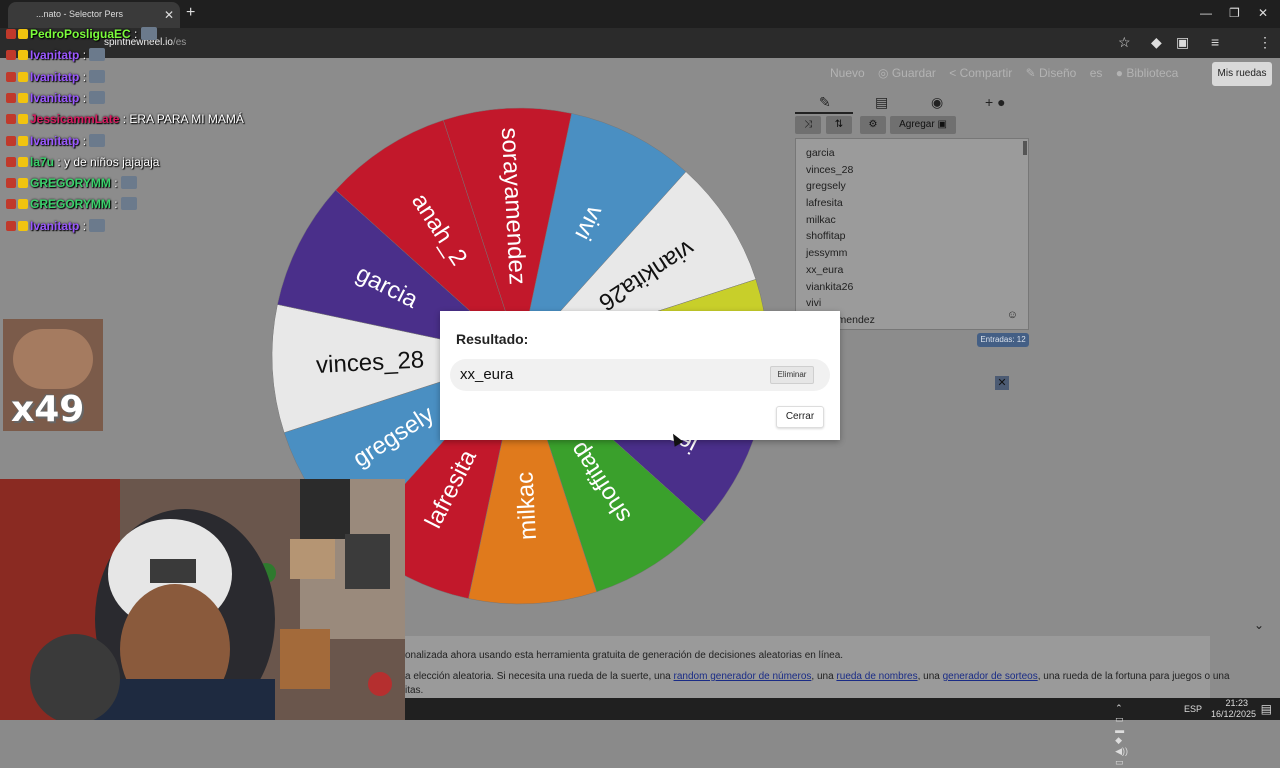  Describe the element at coordinates (830, 286) in the screenshot. I see `entry-line: viankita26` at that location.